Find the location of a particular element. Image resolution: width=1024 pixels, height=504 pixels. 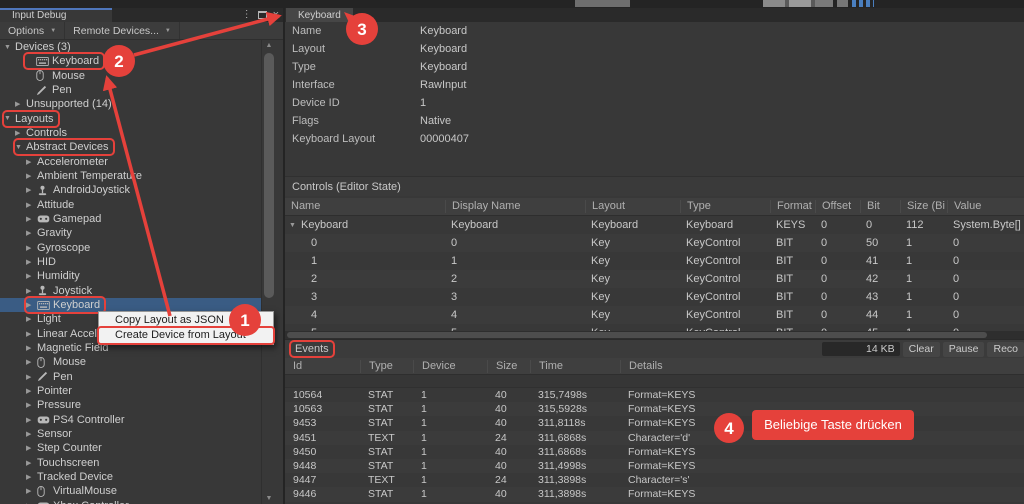

table-row: 3 3 Key KeyControl BIT 0 43 1 0 is located at coordinates (654, 297).